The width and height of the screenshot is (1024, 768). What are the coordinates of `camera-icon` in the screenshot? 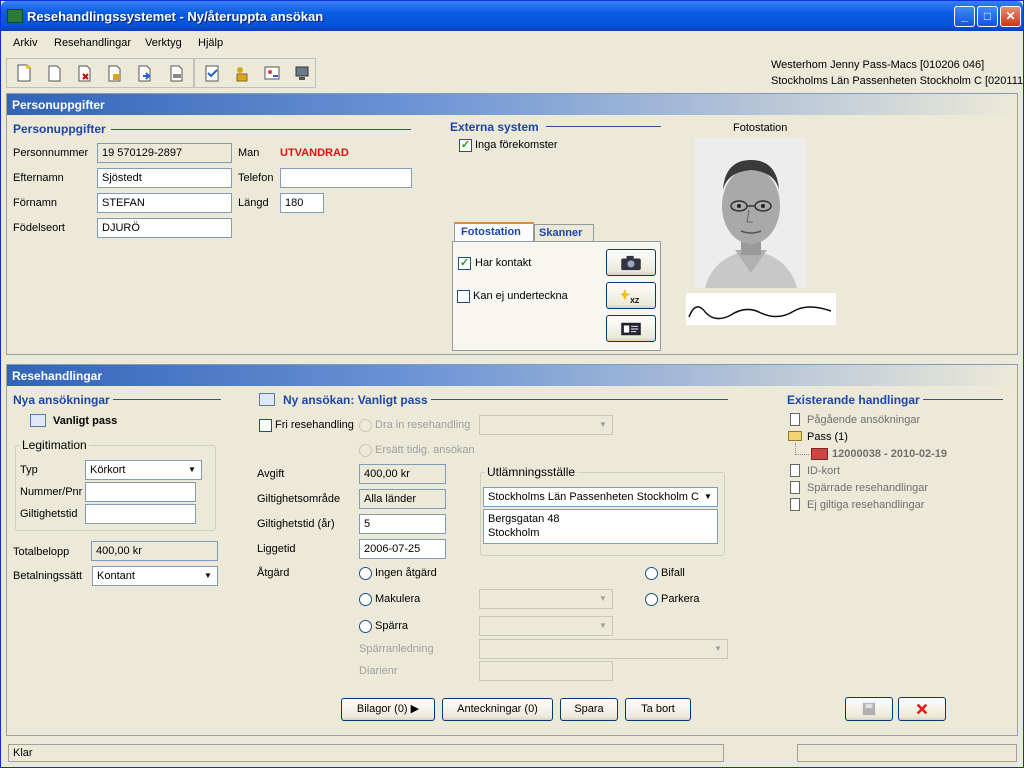 It's located at (631, 263).